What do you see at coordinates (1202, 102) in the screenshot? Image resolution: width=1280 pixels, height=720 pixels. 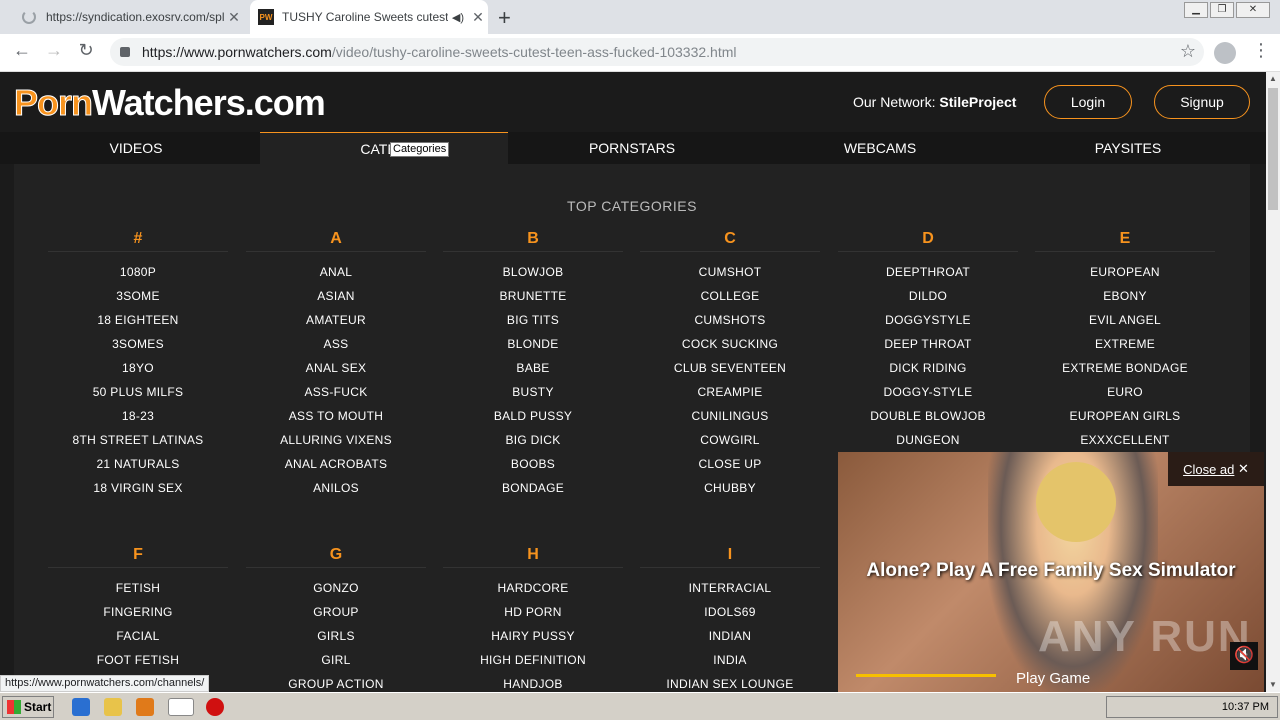 I see `signup-button: Signup` at bounding box center [1202, 102].